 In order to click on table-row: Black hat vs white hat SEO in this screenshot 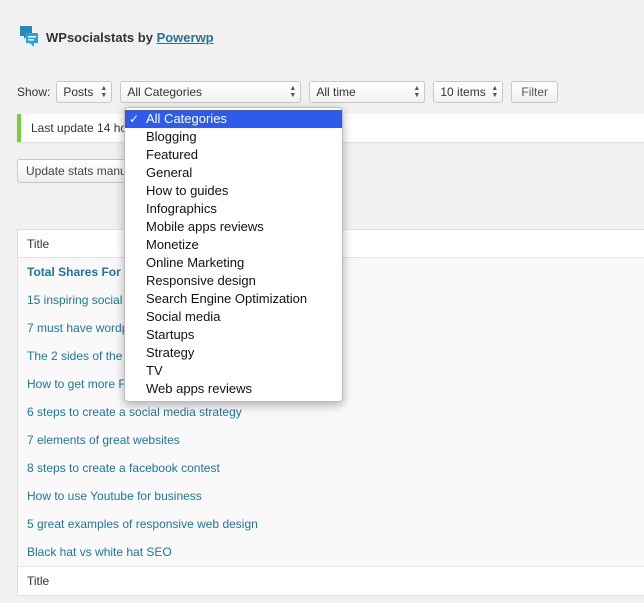, I will do `click(331, 552)`.